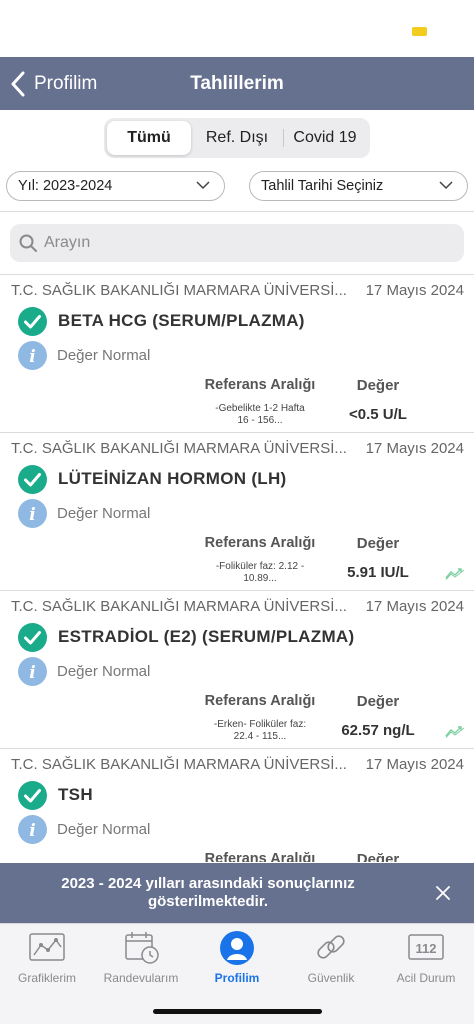 The width and height of the screenshot is (474, 1024). I want to click on tab-acil-durum: 112 Acil Durum, so click(426, 957).